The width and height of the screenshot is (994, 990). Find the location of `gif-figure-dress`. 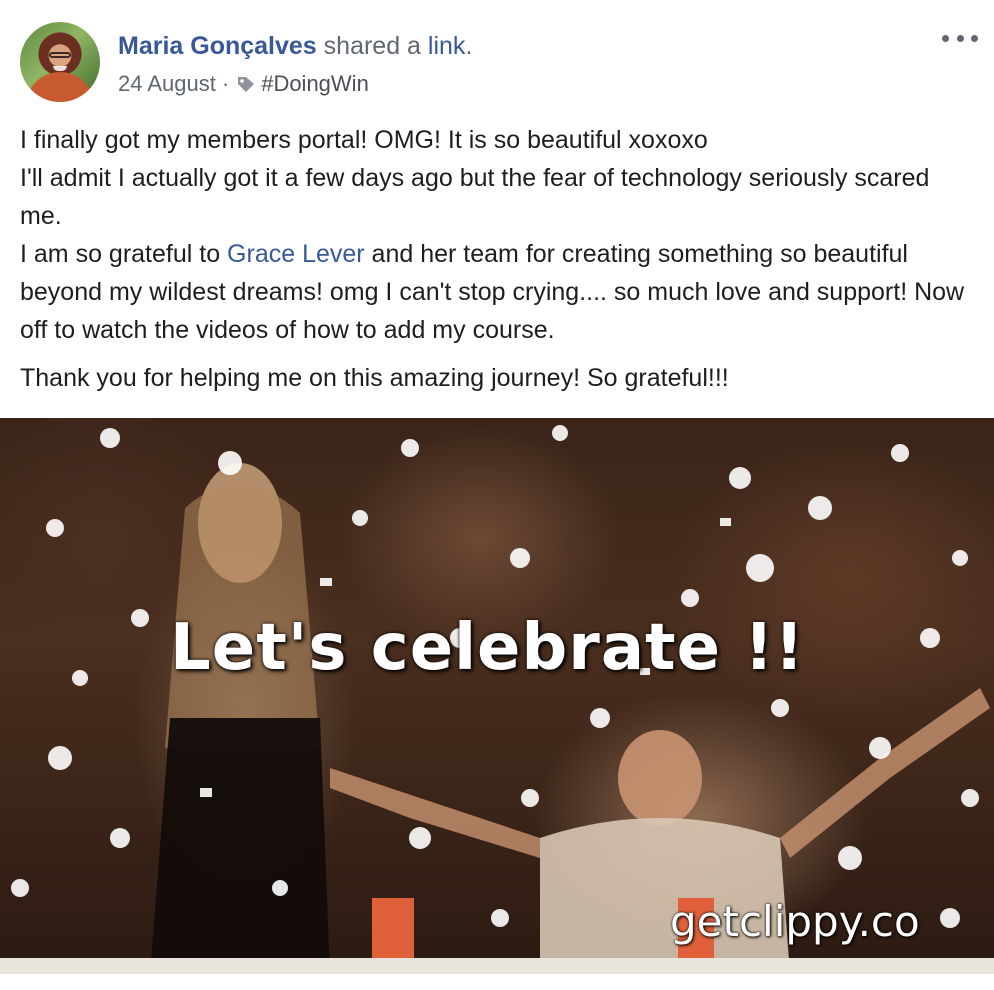

gif-figure-dress is located at coordinates (240, 846).